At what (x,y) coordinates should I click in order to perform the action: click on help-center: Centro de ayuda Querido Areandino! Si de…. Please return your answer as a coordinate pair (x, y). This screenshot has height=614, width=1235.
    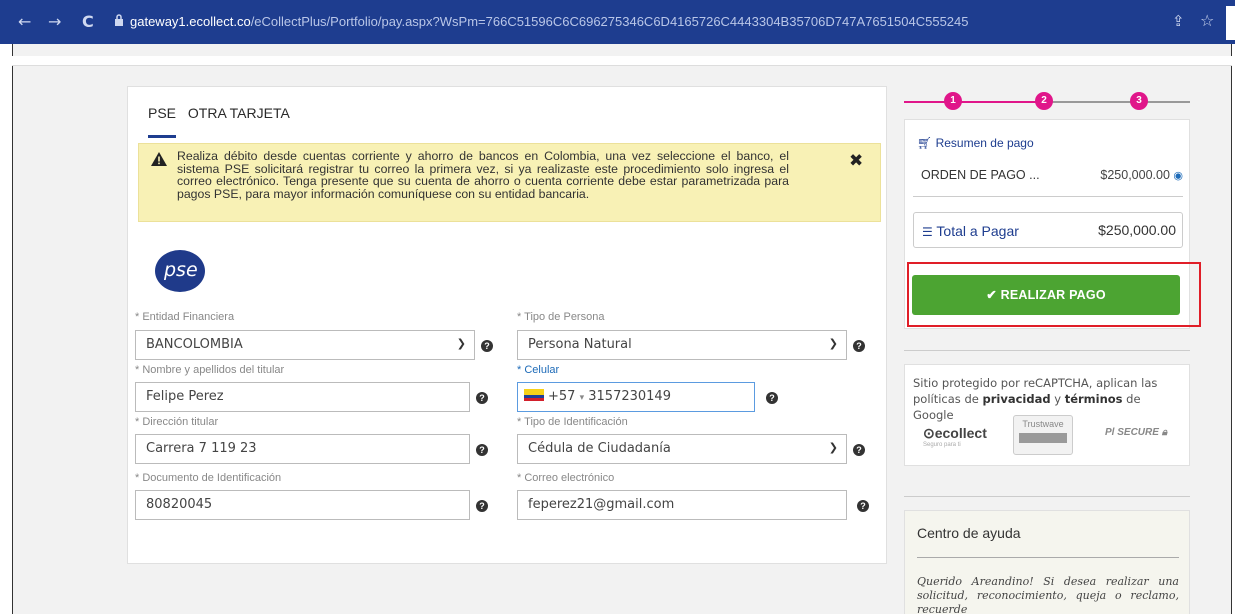
    Looking at the image, I should click on (1047, 562).